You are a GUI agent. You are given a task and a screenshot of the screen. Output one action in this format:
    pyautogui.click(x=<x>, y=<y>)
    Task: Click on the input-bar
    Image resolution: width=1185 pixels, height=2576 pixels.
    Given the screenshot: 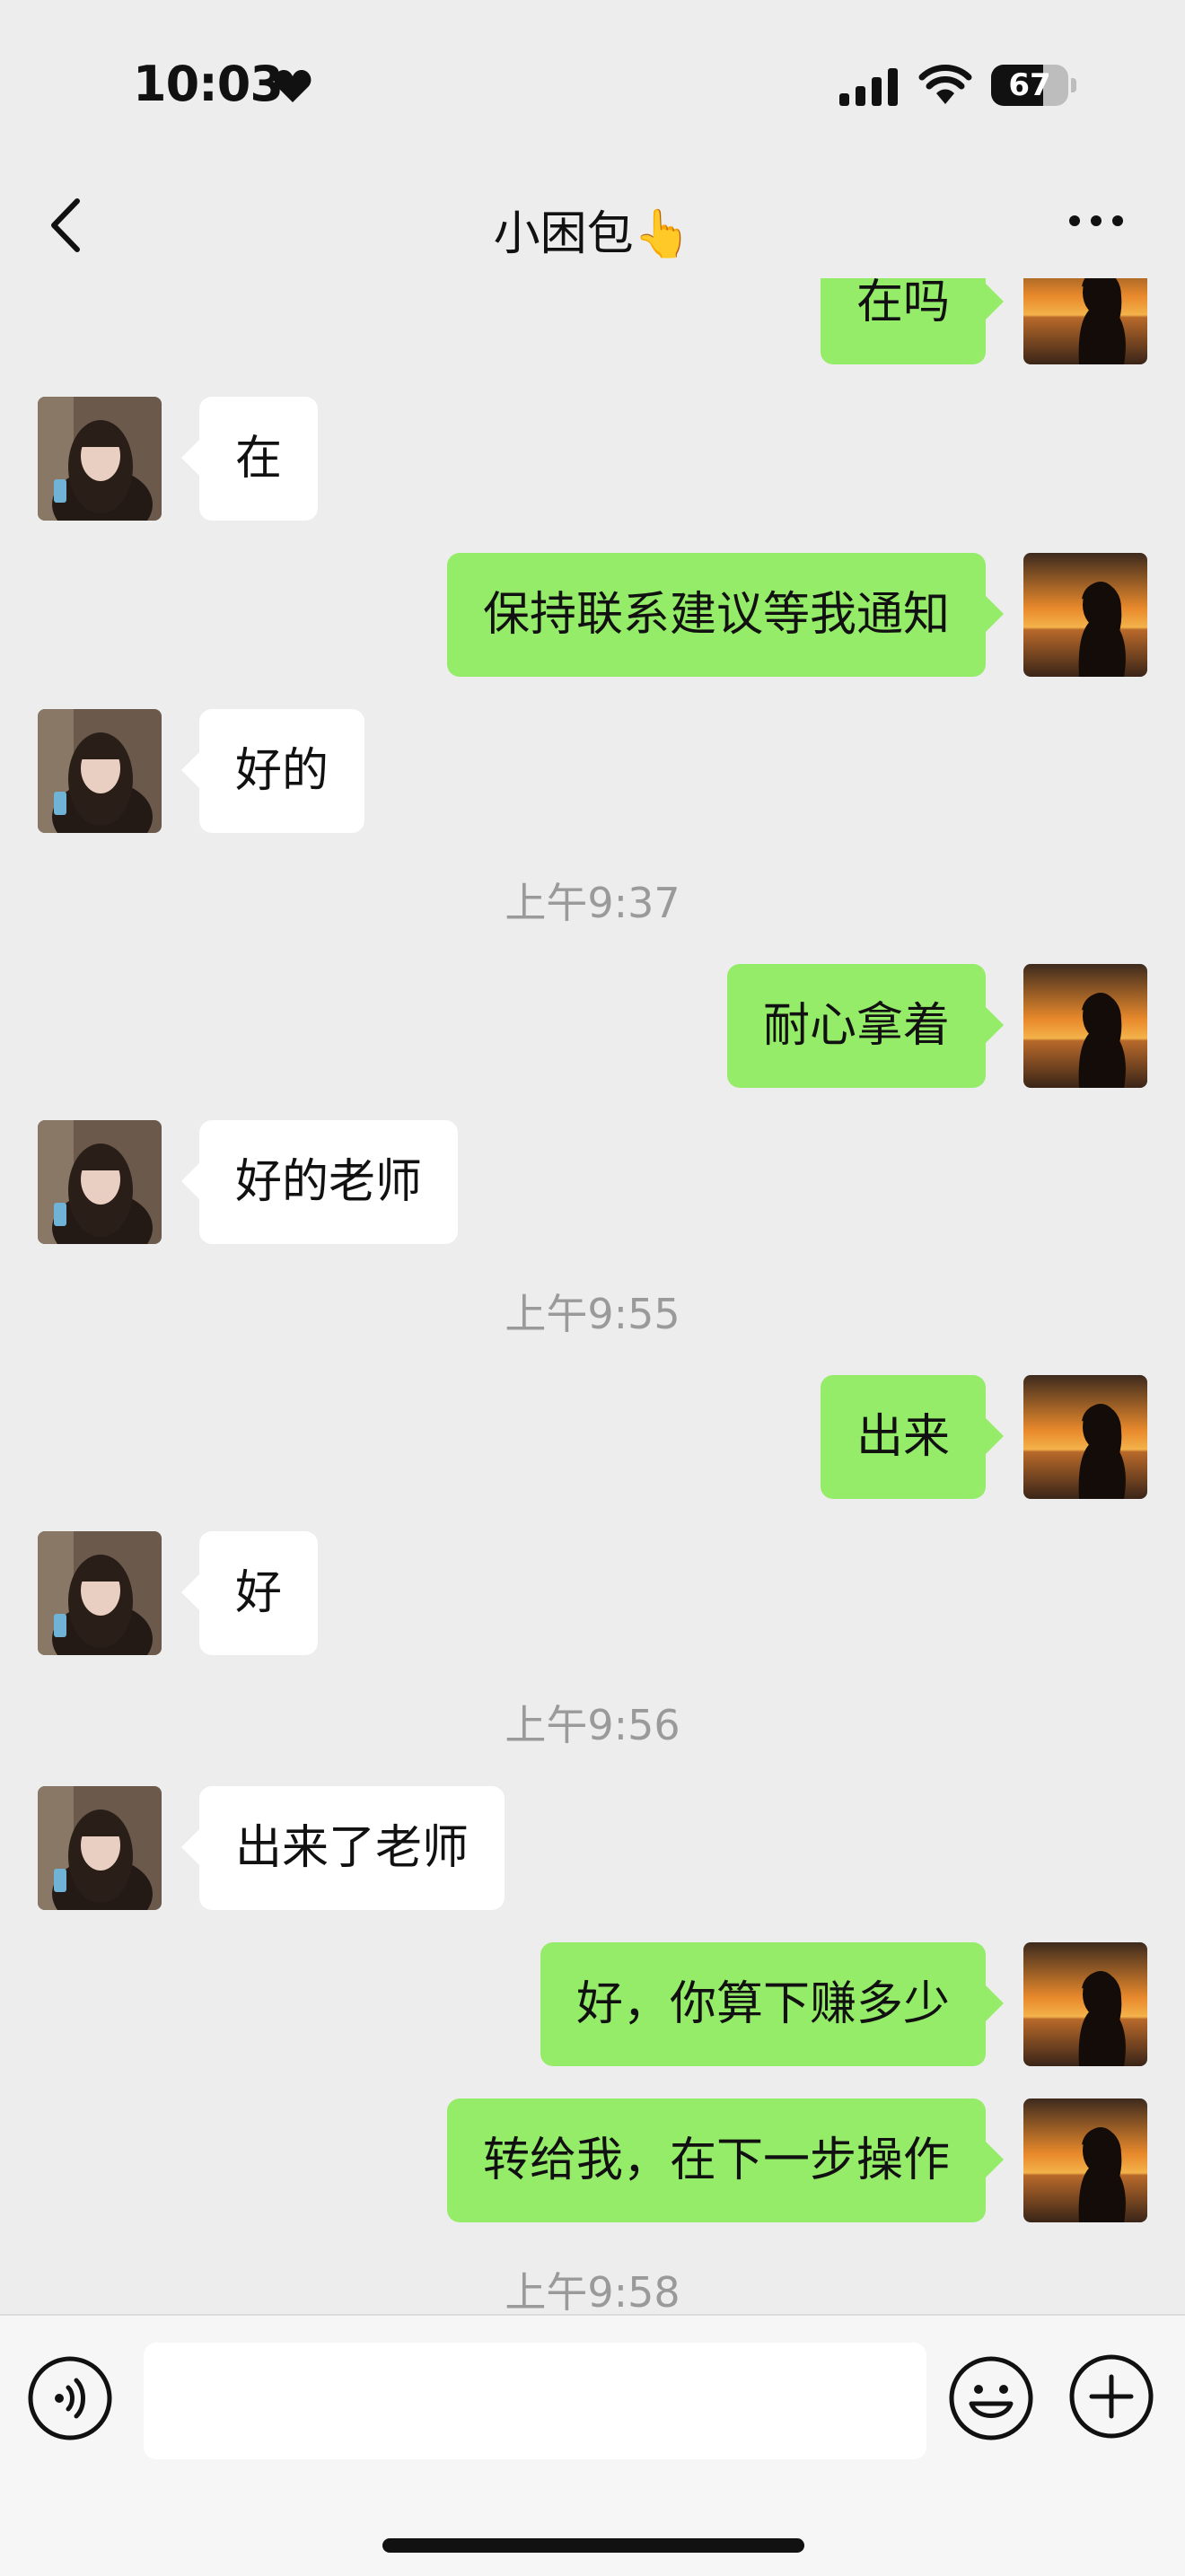 What is the action you would take?
    pyautogui.click(x=592, y=2445)
    